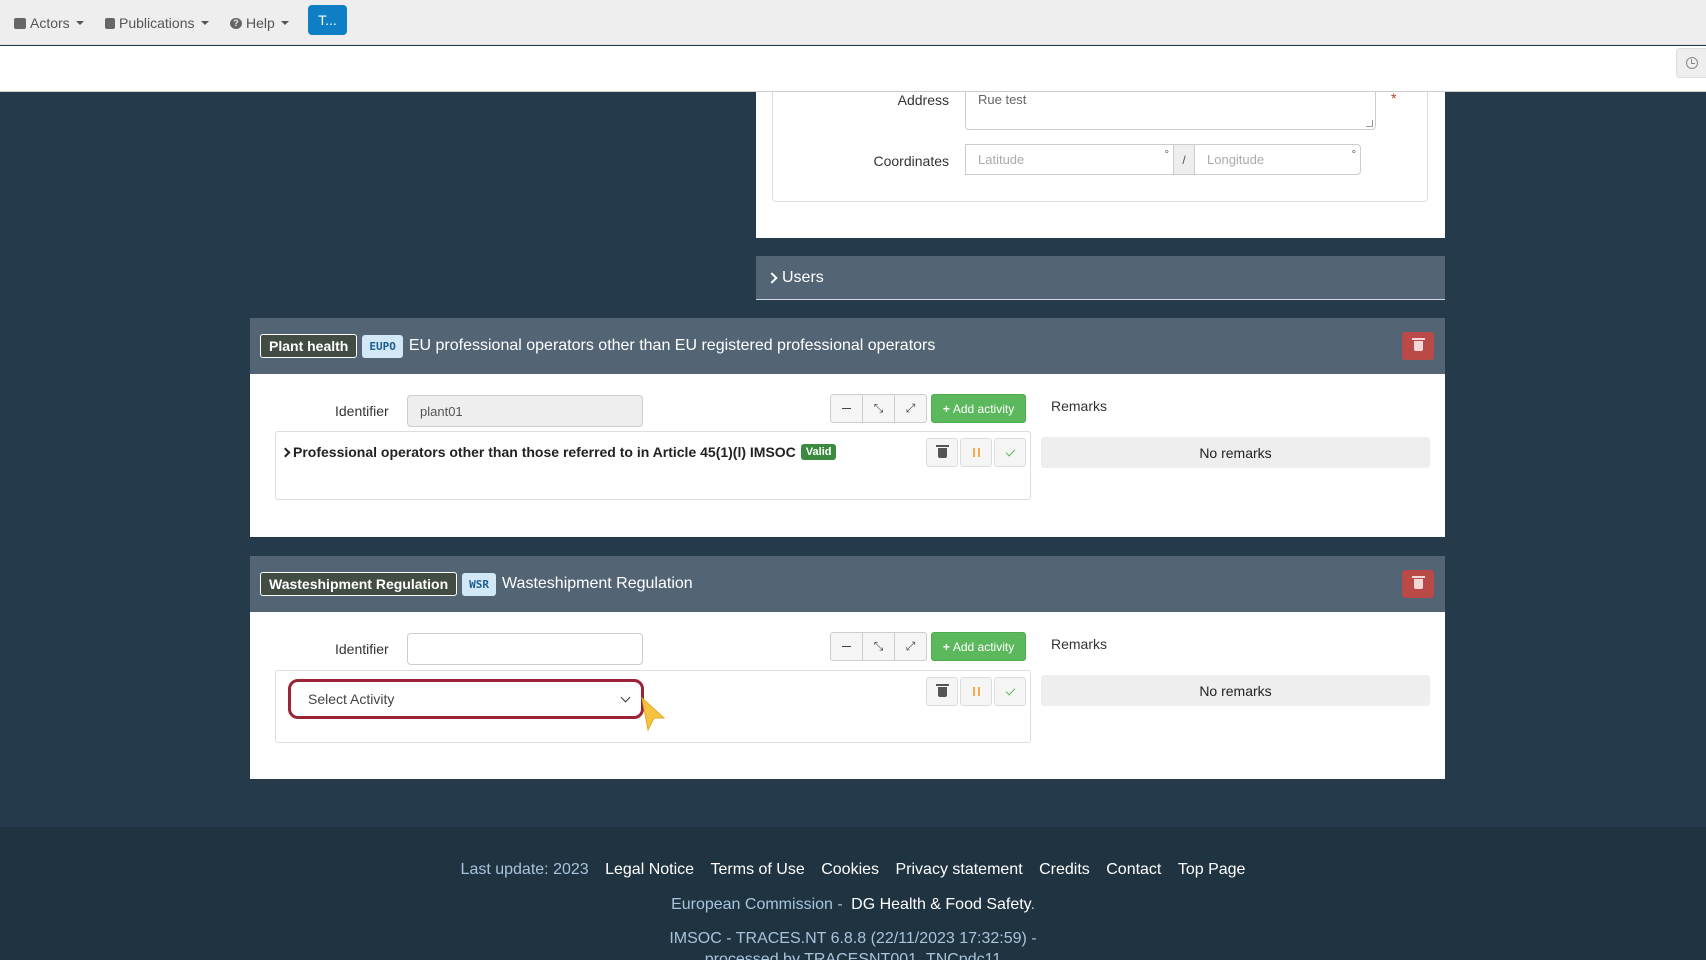 The image size is (1706, 960). I want to click on users-panel-title: Users, so click(803, 277).